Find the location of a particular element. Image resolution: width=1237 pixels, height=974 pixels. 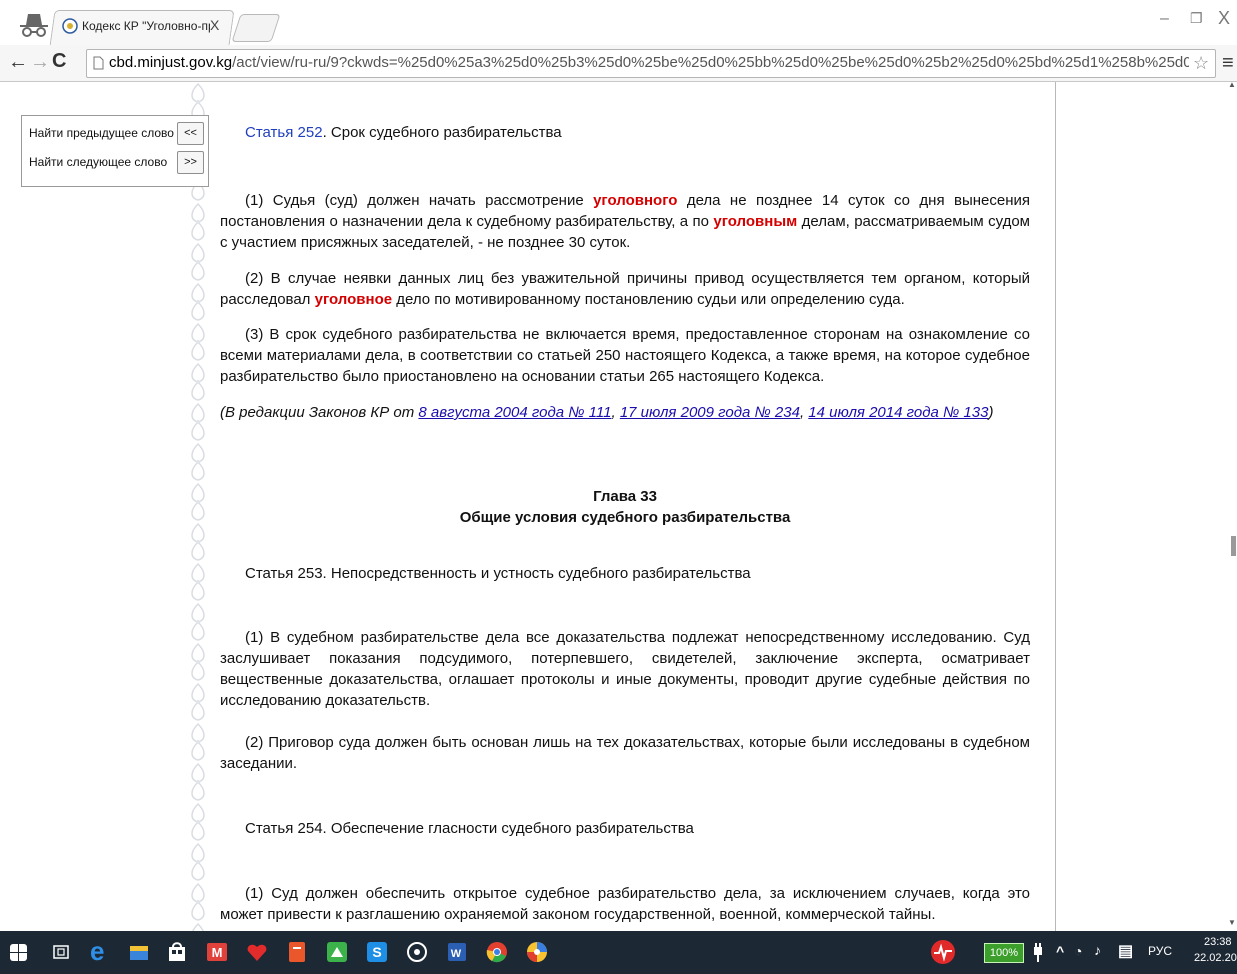

prev-word-label: Найти предыдущее слово is located at coordinates (101, 133).